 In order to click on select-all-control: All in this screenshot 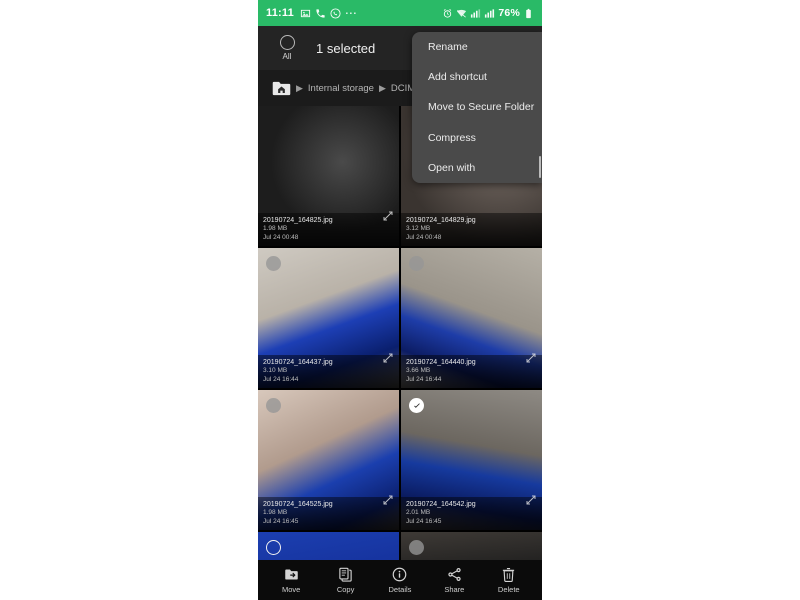, I will do `click(287, 48)`.